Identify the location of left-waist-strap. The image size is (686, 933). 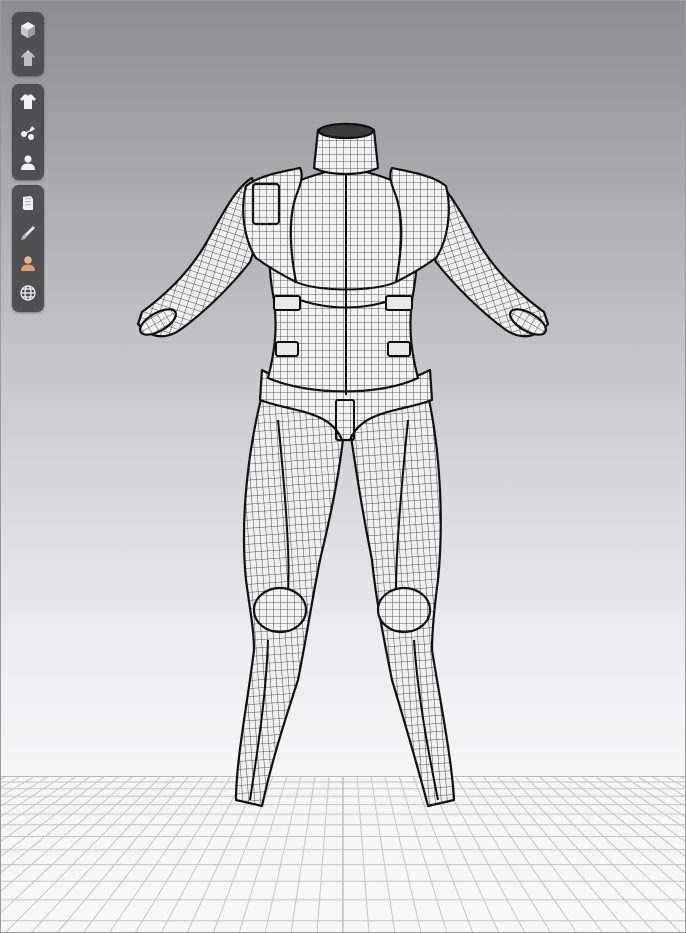
(287, 303).